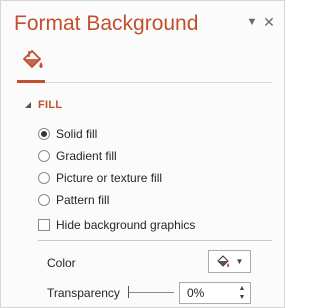  I want to click on transparency-slider-thumb, so click(128, 292).